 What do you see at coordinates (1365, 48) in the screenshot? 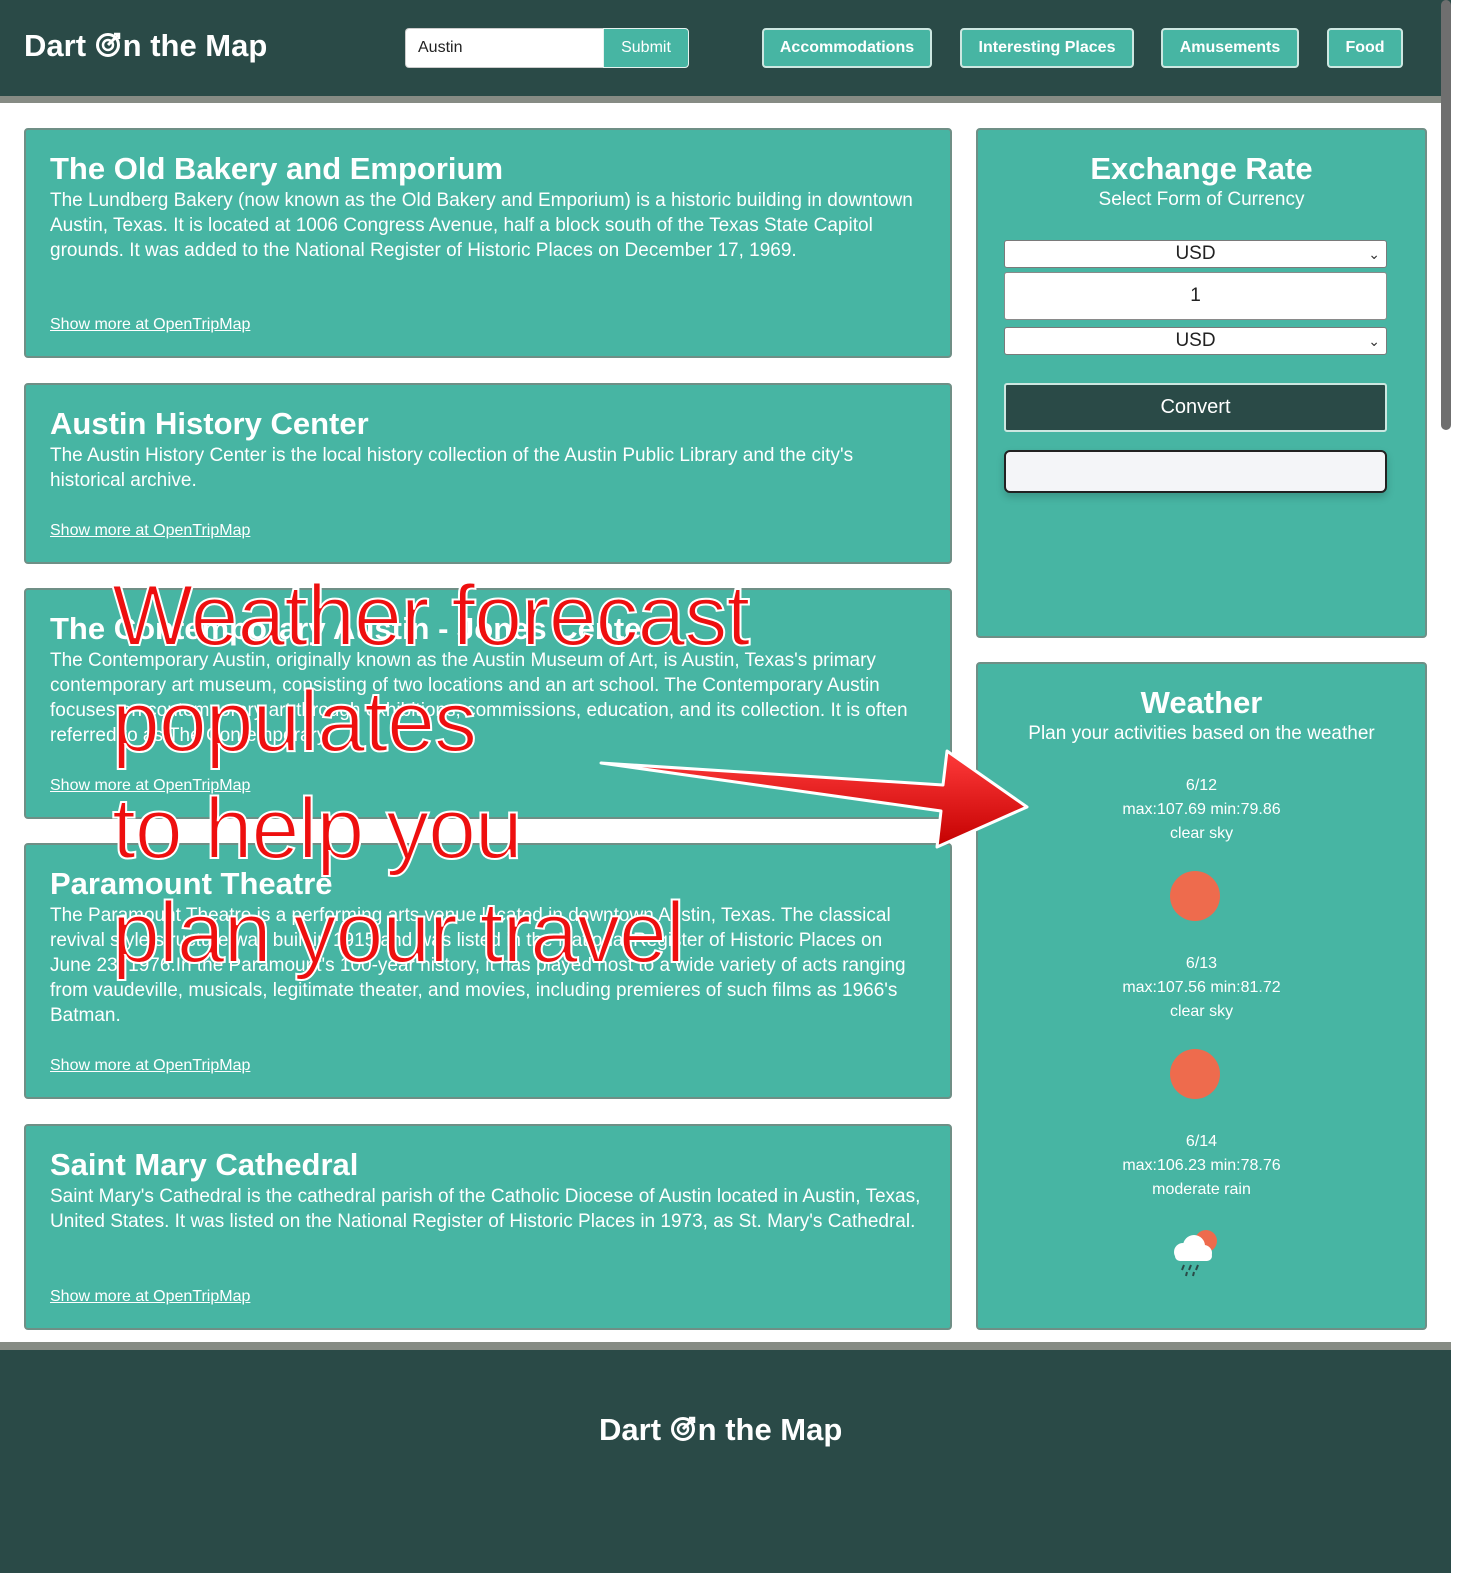
I see `nav-food-button: Food` at bounding box center [1365, 48].